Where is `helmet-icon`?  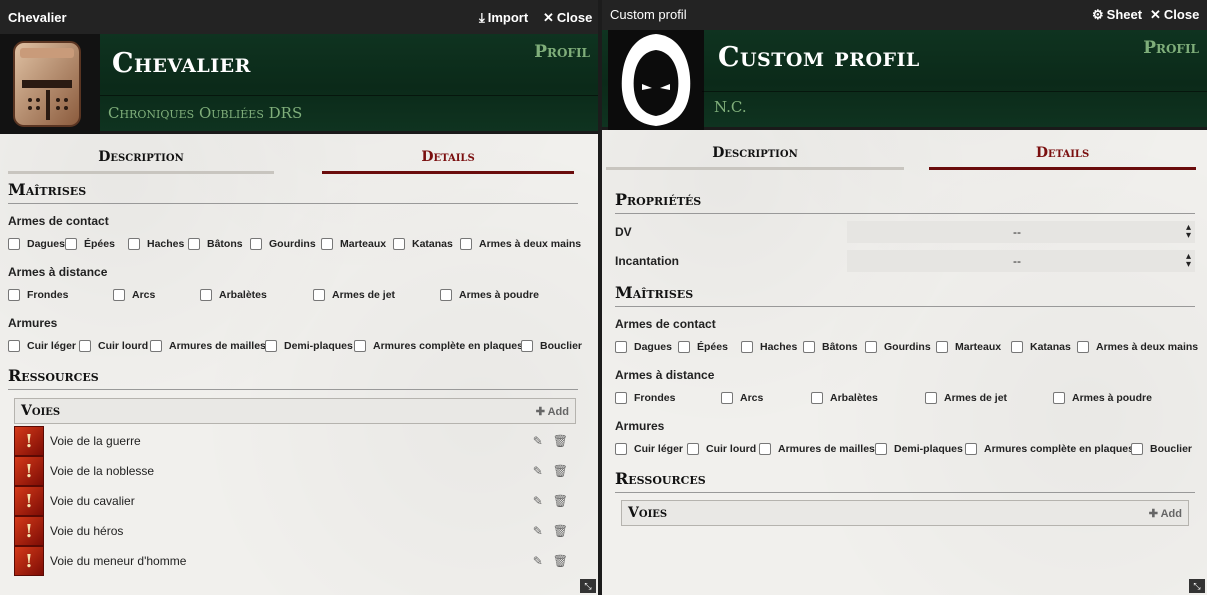
helmet-icon is located at coordinates (47, 84).